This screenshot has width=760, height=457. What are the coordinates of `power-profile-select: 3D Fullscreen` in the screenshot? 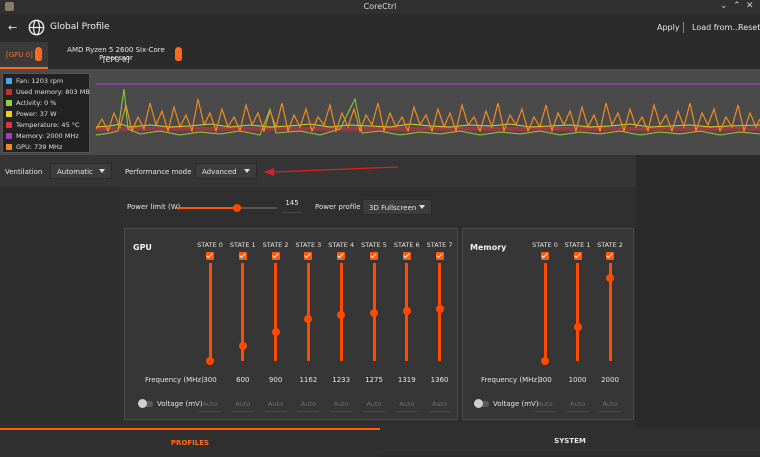 It's located at (397, 207).